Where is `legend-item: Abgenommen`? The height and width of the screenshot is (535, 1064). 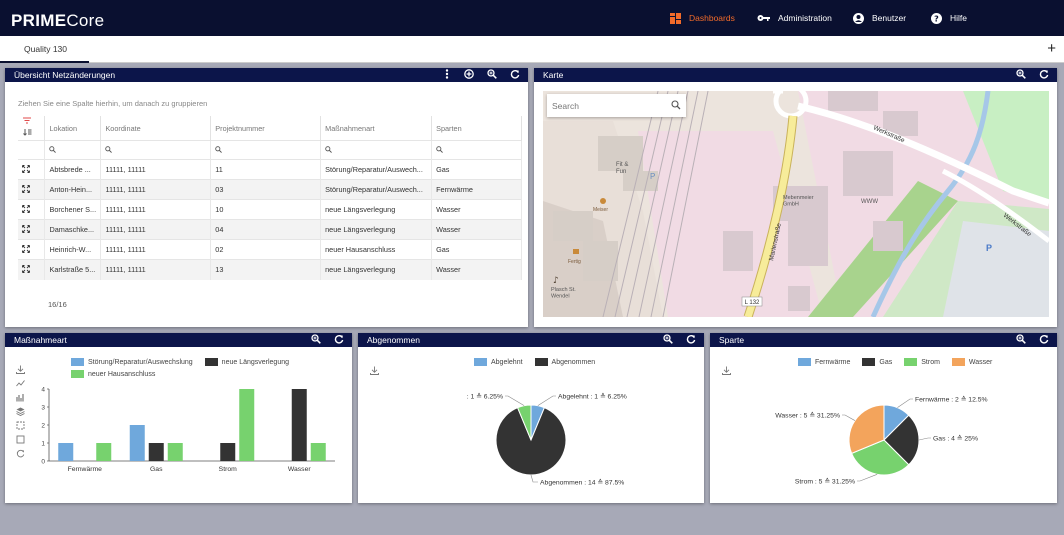 legend-item: Abgenommen is located at coordinates (564, 362).